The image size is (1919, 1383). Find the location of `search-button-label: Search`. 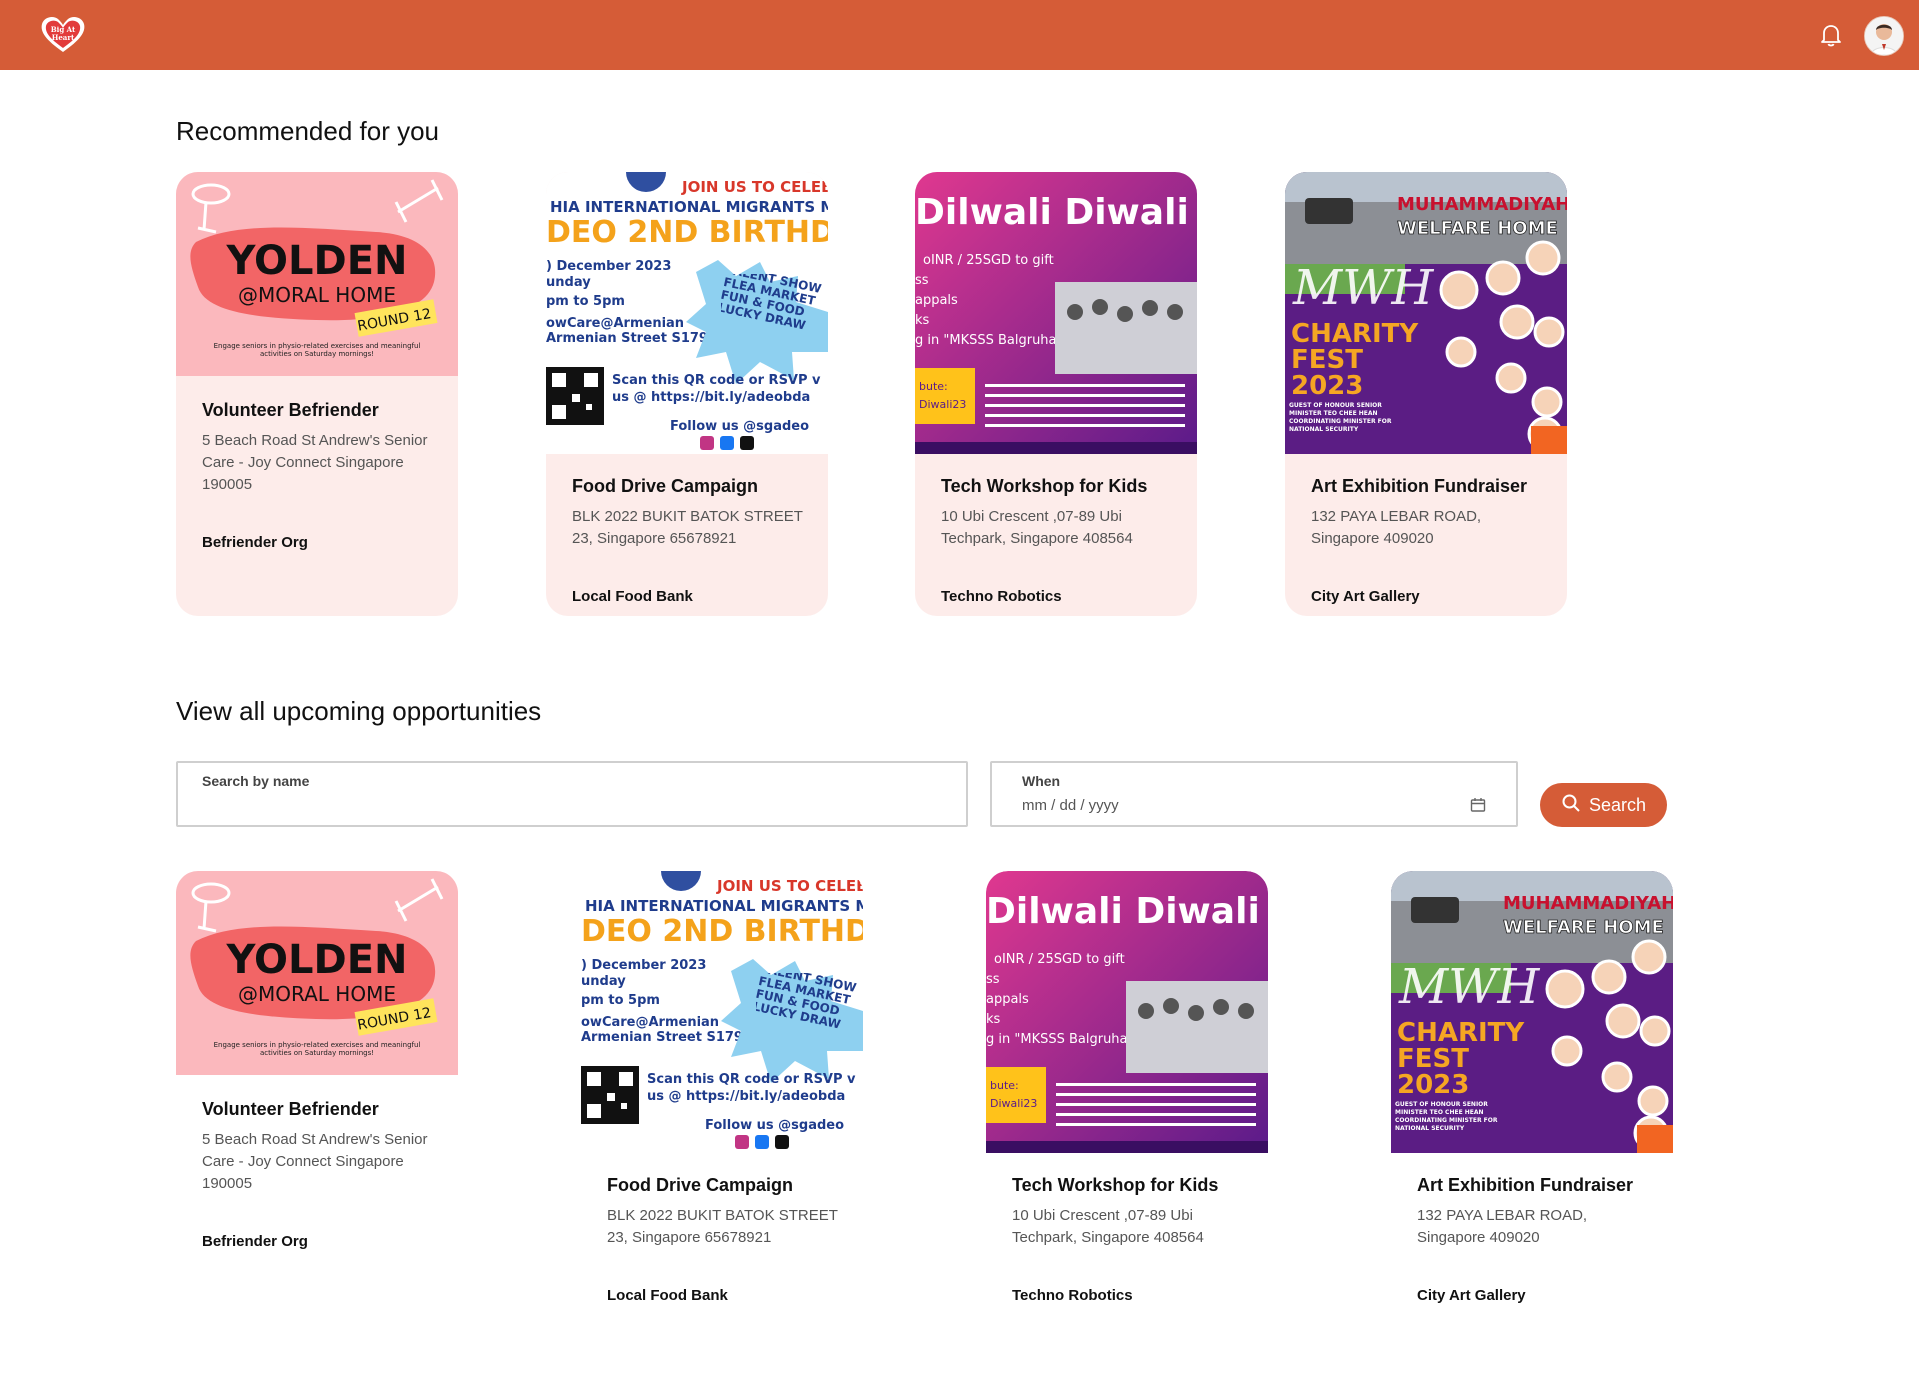

search-button-label: Search is located at coordinates (1617, 804).